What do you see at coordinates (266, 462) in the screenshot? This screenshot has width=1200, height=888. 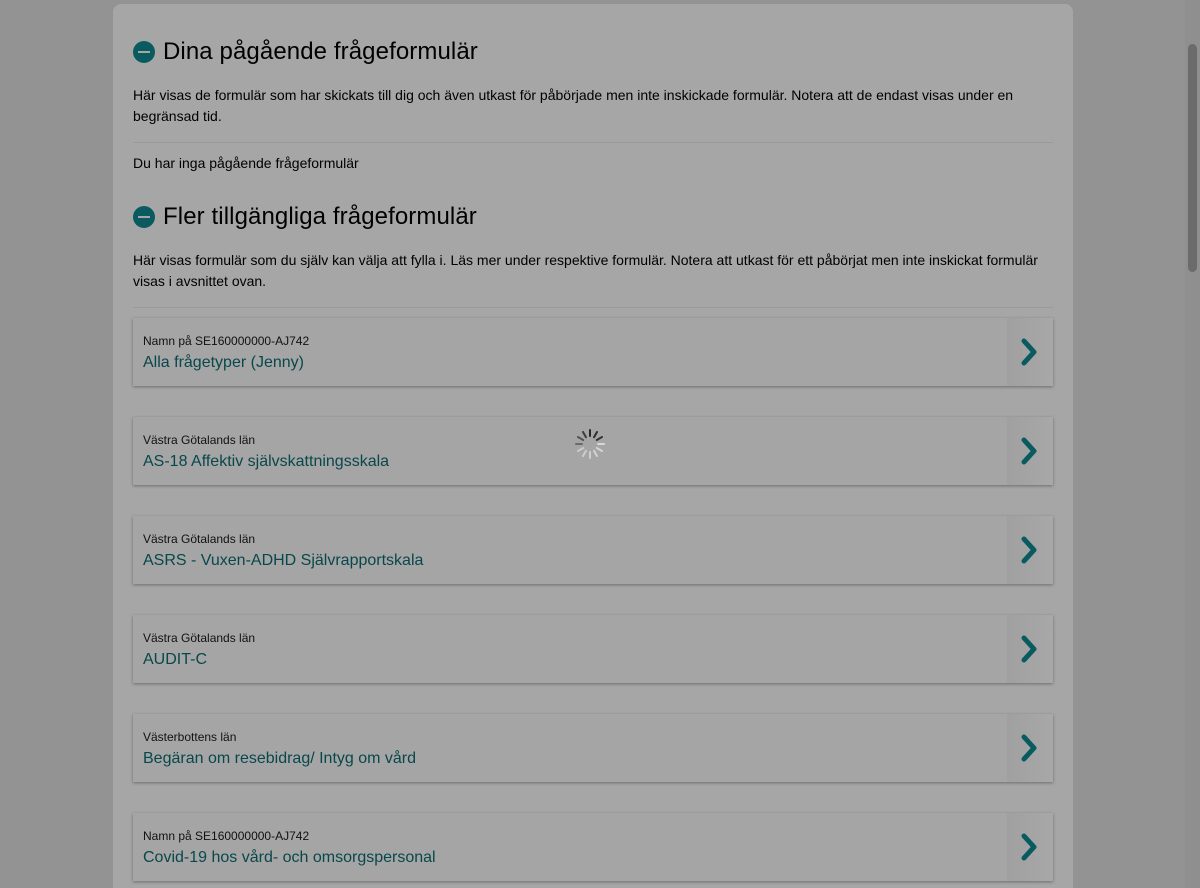 I see `form-title-link: AS-18 Affektiv självskattningsskala` at bounding box center [266, 462].